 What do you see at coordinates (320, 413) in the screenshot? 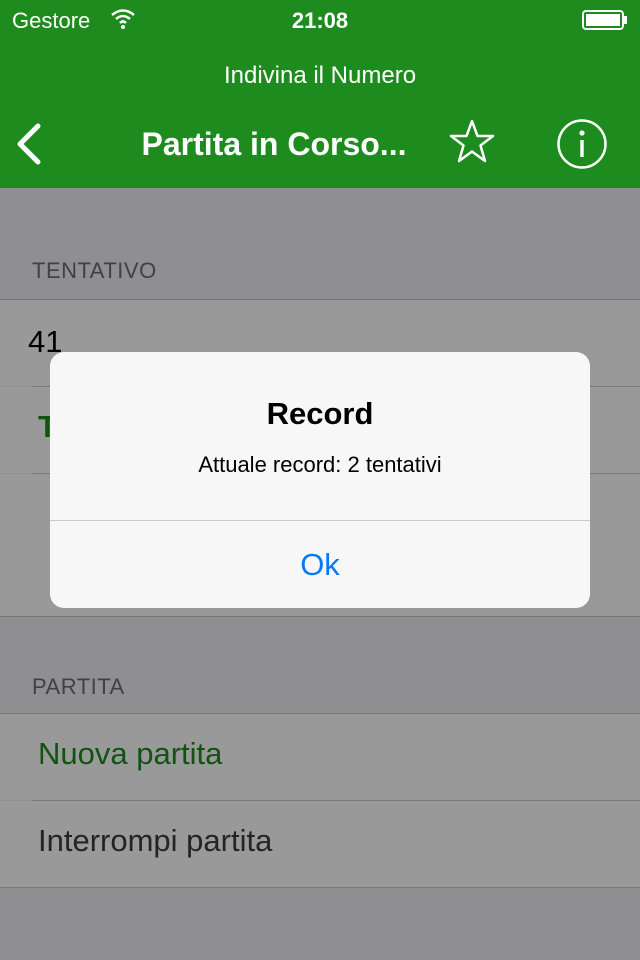
I see `alert-title: Record` at bounding box center [320, 413].